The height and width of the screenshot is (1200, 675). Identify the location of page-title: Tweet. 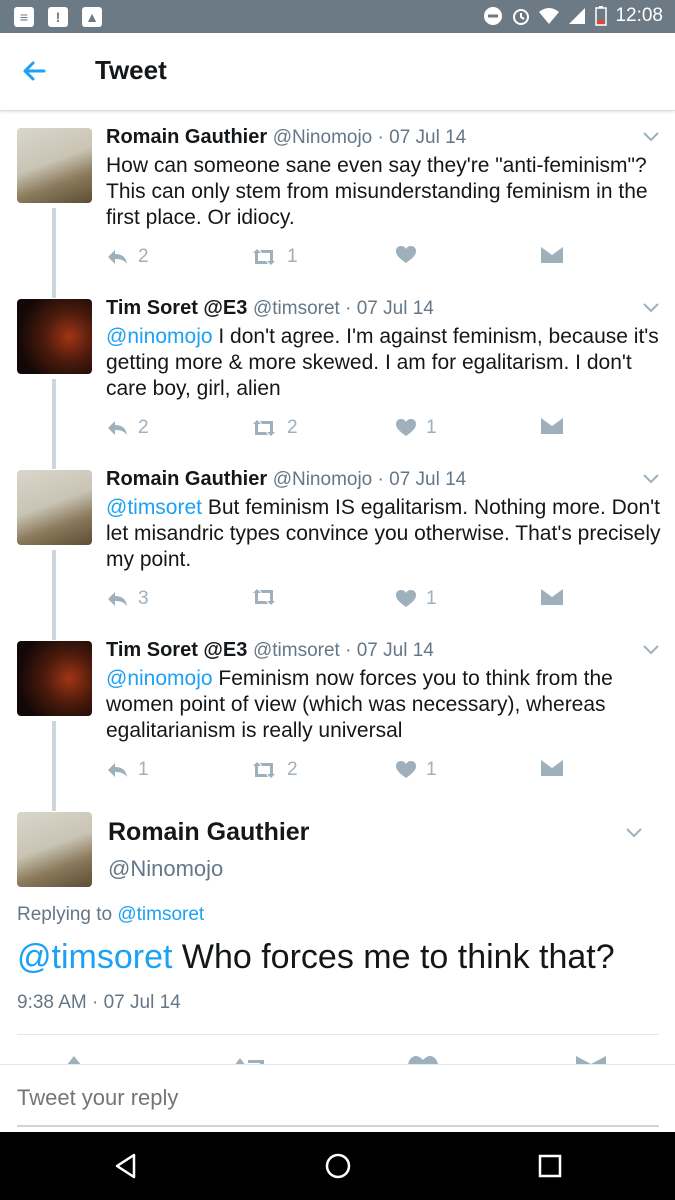
(131, 70).